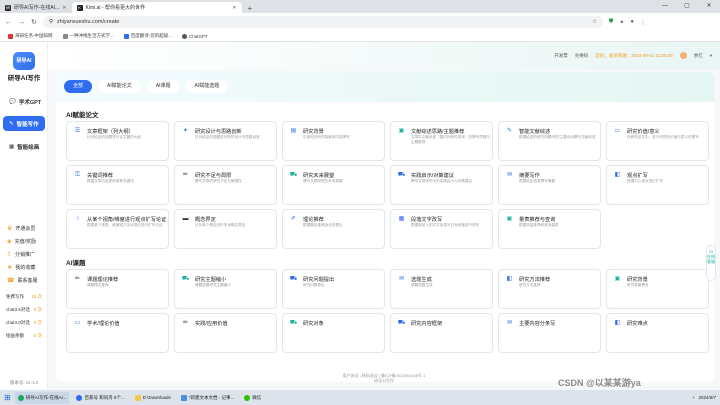 The image size is (720, 405). I want to click on grid-icon: ▦, so click(401, 219).